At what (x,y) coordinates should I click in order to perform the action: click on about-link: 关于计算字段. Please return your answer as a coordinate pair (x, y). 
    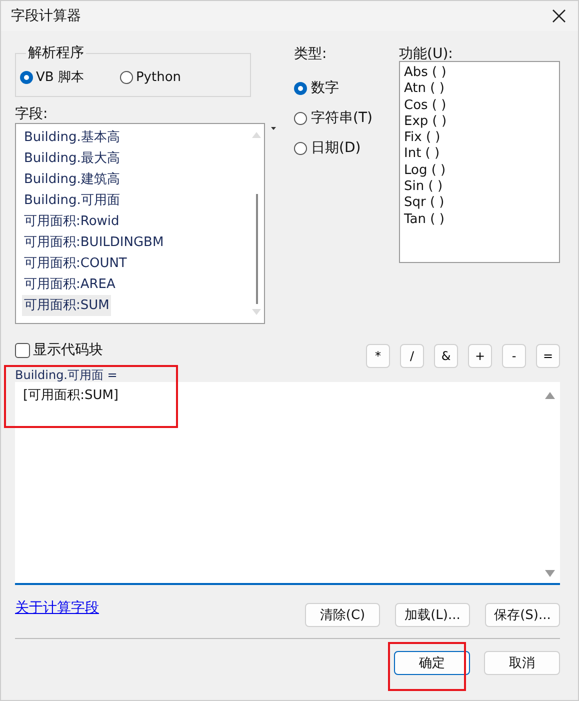
    Looking at the image, I should click on (57, 613).